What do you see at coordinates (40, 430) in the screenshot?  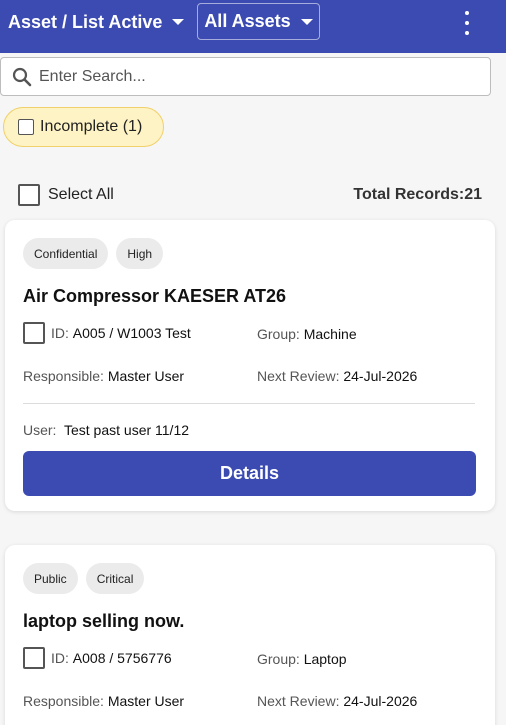 I see `user-label: User:` at bounding box center [40, 430].